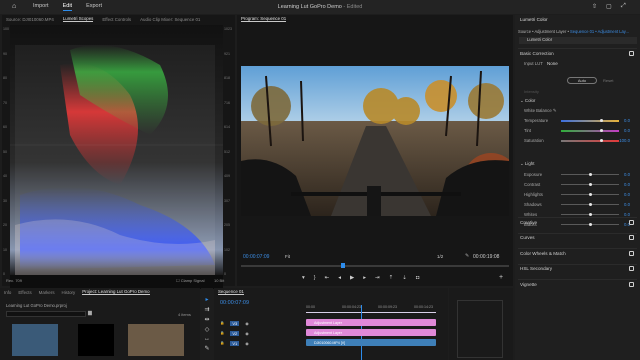 This screenshot has height=360, width=640. What do you see at coordinates (264, 19) in the screenshot?
I see `tab-program: Program: Sequence 01` at bounding box center [264, 19].